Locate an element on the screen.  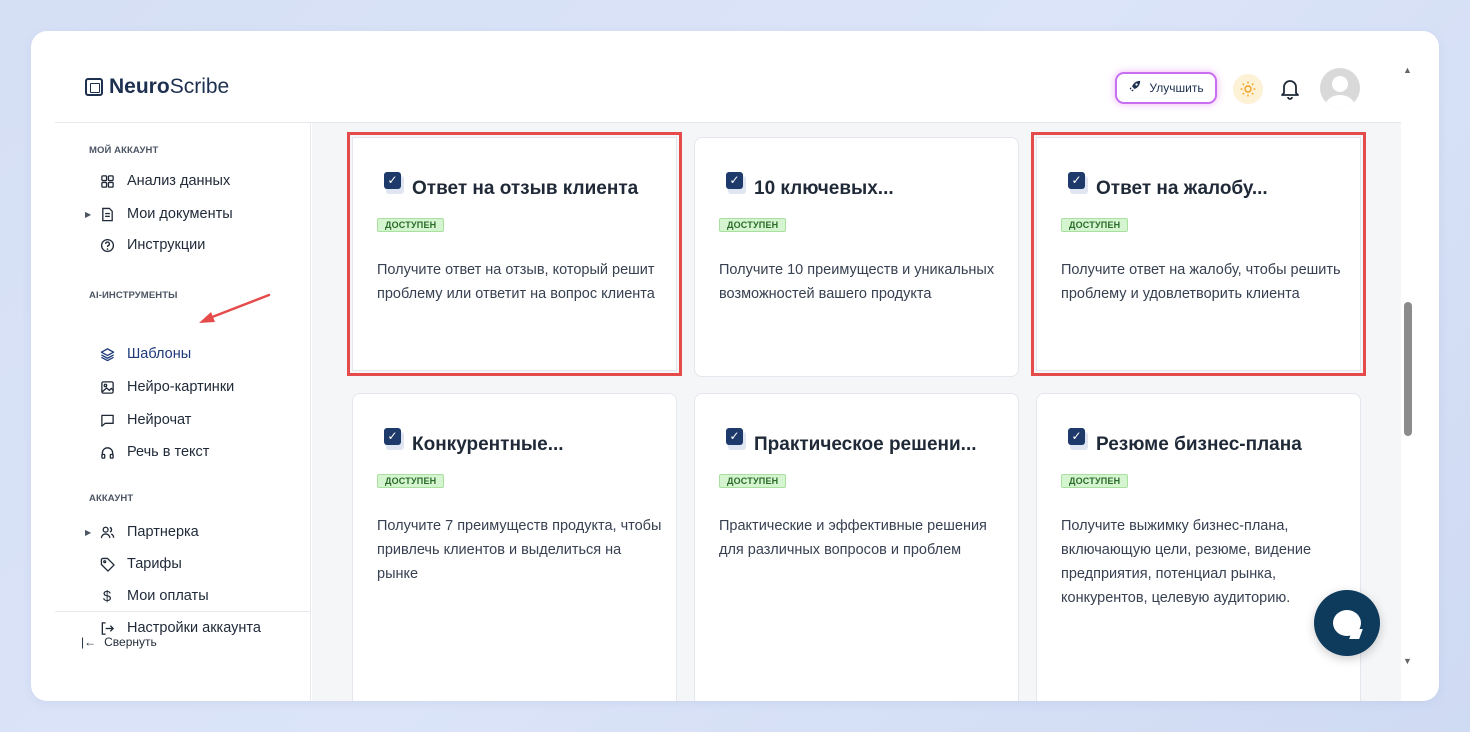
section-title-my-account: МОЙ АККАУНТ is located at coordinates (124, 150).